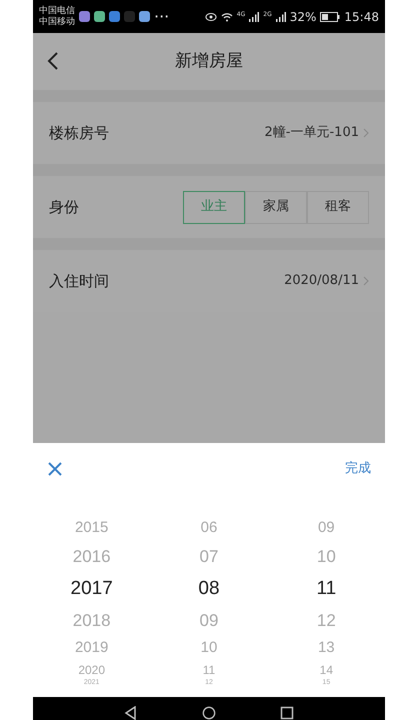  What do you see at coordinates (208, 713) in the screenshot?
I see `home-nav-icon` at bounding box center [208, 713].